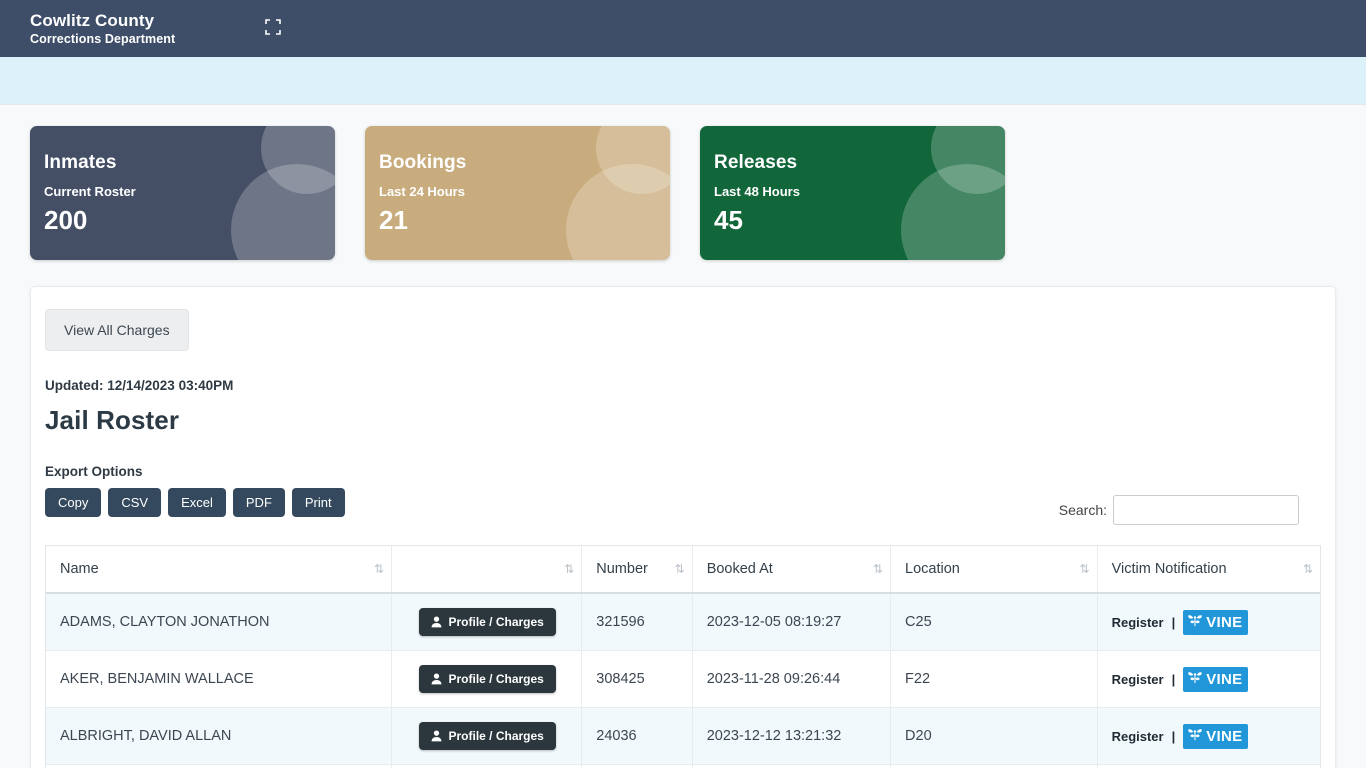 This screenshot has width=1366, height=768. What do you see at coordinates (792, 622) in the screenshot?
I see `cell-booked-at: 2023-12-05 08:19:27` at bounding box center [792, 622].